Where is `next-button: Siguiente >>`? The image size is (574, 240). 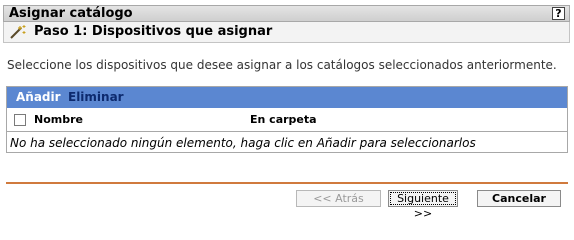
next-button: Siguiente >> is located at coordinates (423, 205).